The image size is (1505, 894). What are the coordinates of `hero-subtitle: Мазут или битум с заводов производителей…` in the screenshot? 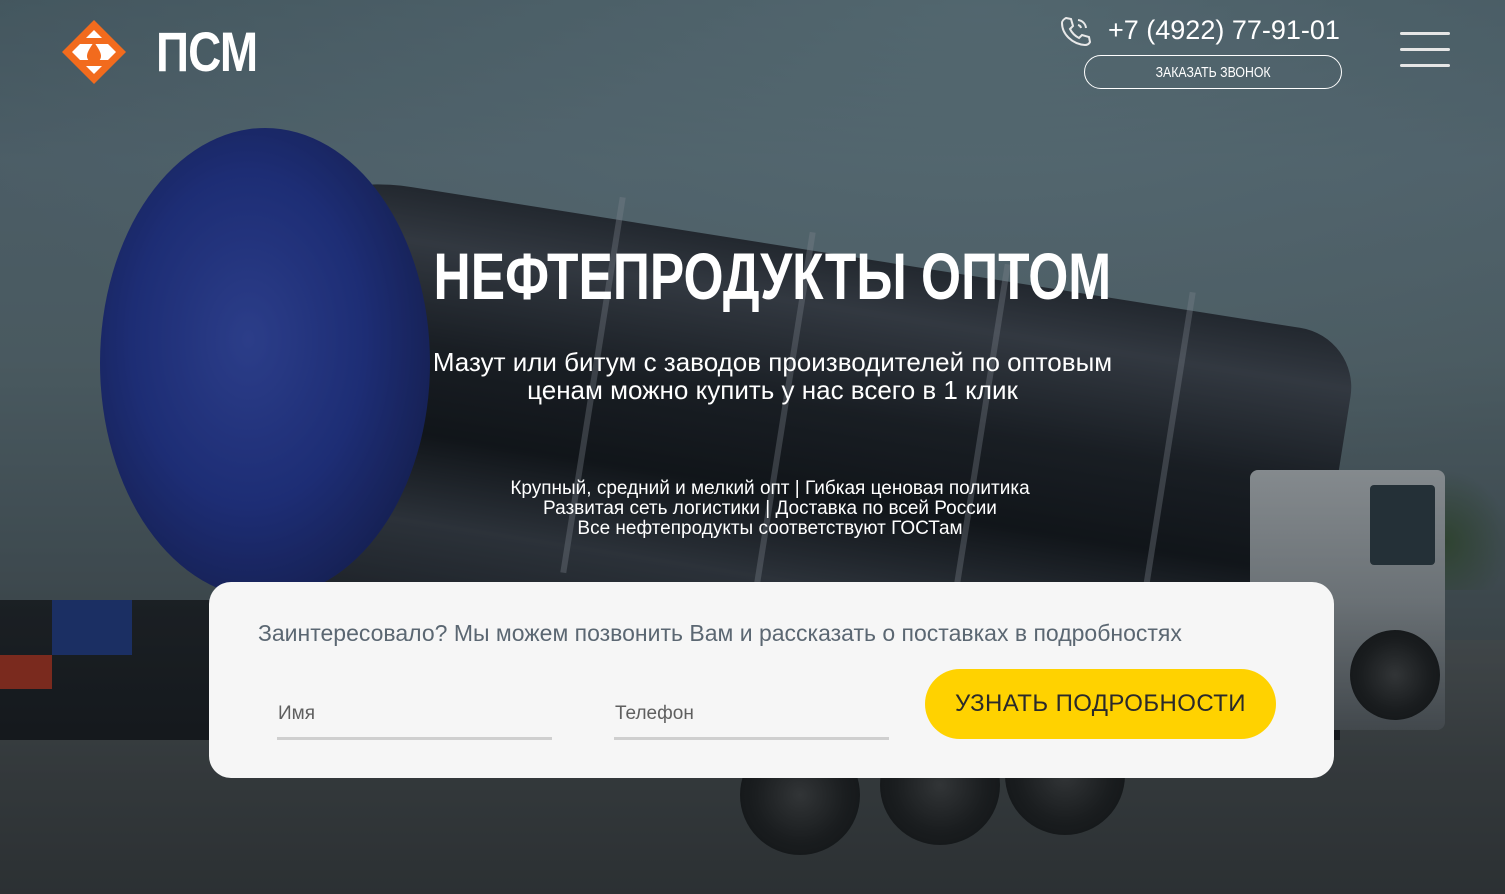 It's located at (772, 376).